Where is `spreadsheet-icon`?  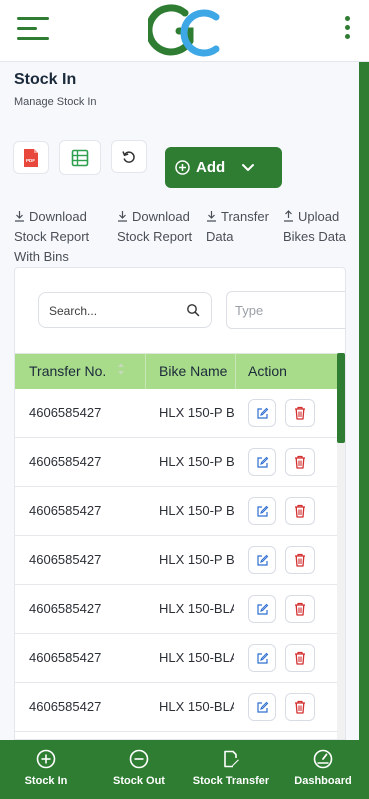 spreadsheet-icon is located at coordinates (80, 157).